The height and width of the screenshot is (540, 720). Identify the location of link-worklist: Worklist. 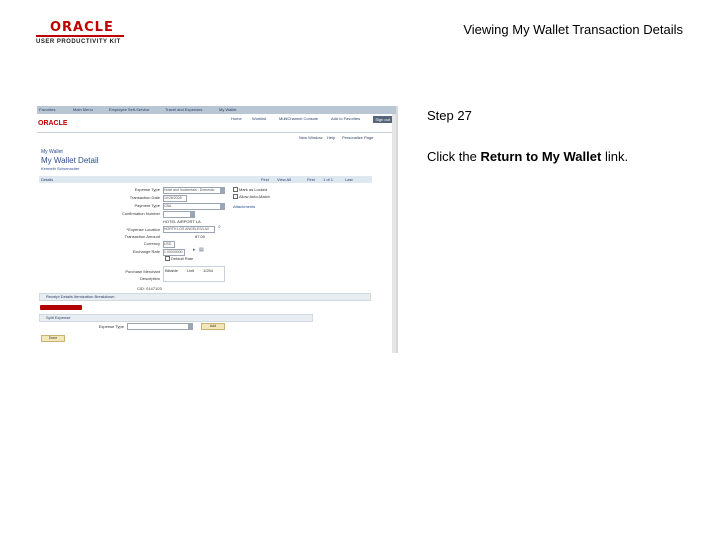
(259, 118).